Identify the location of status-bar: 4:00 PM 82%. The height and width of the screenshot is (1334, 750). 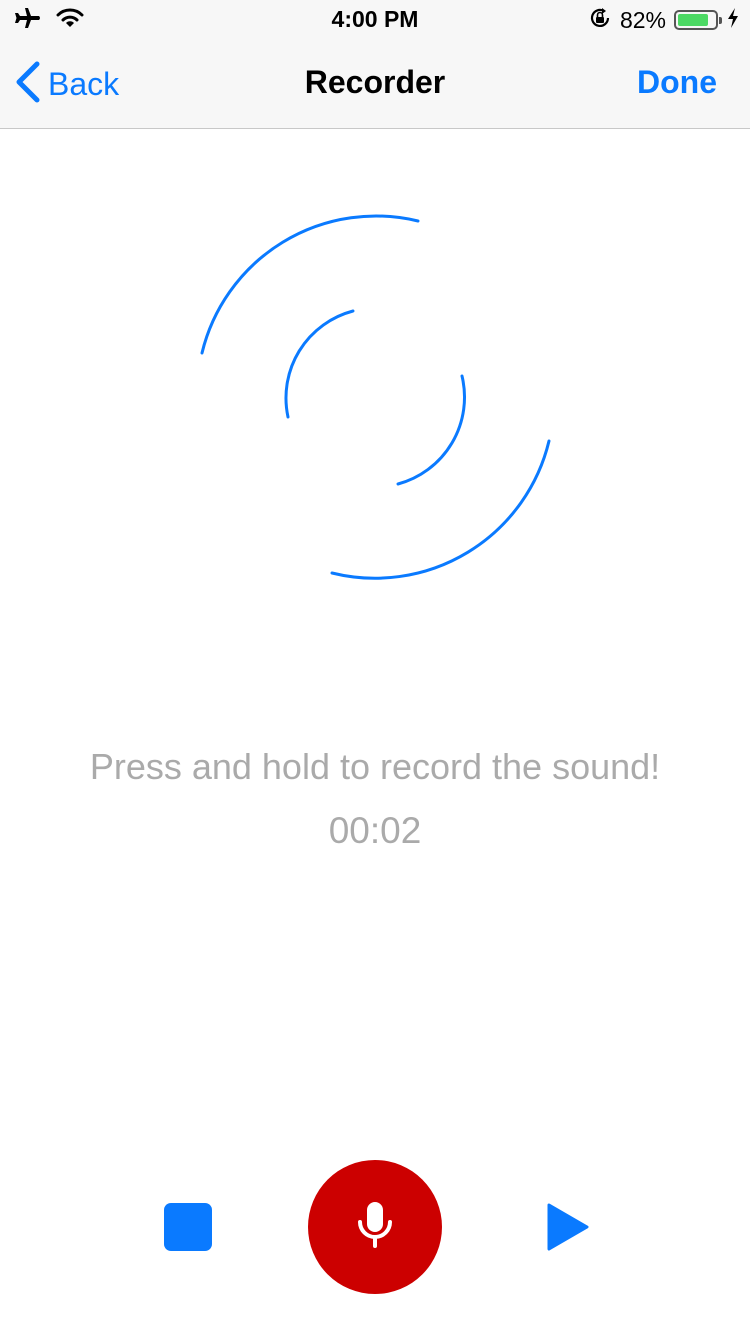
(375, 20).